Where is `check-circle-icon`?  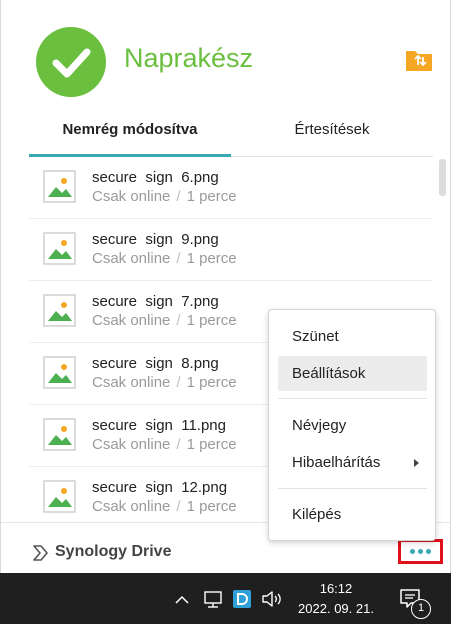 check-circle-icon is located at coordinates (71, 62).